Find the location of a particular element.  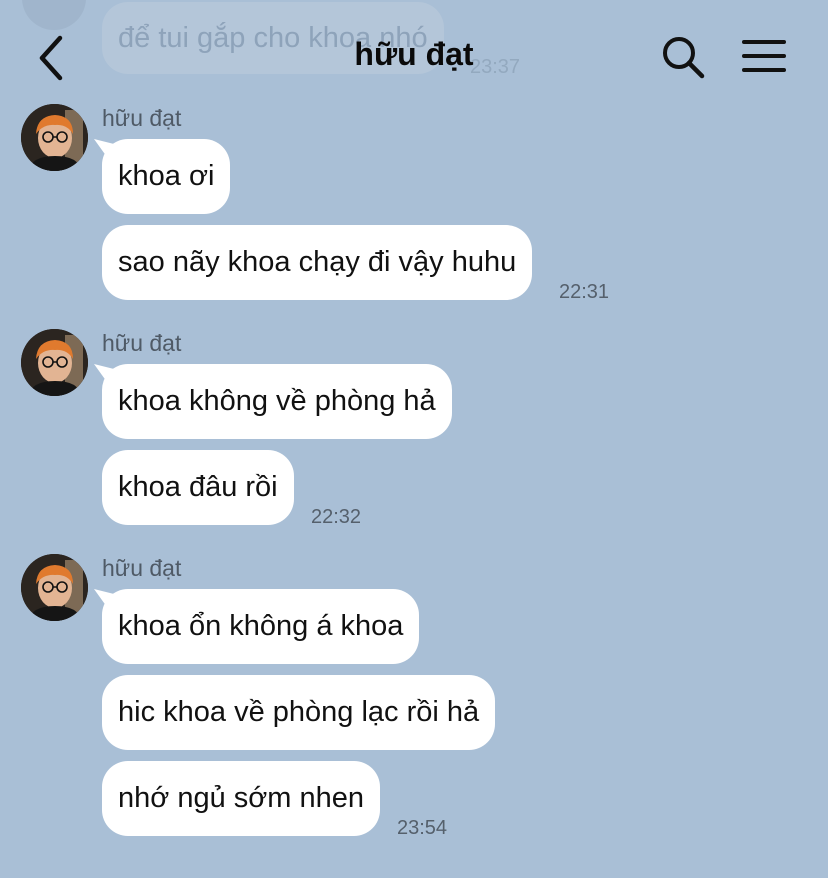

hamburger-menu-icon is located at coordinates (764, 56).